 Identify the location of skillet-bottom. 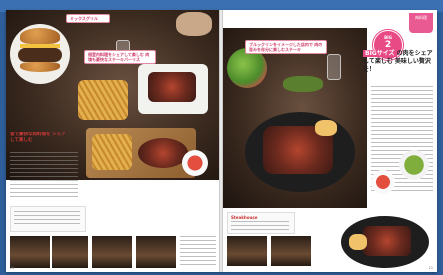
(385, 242).